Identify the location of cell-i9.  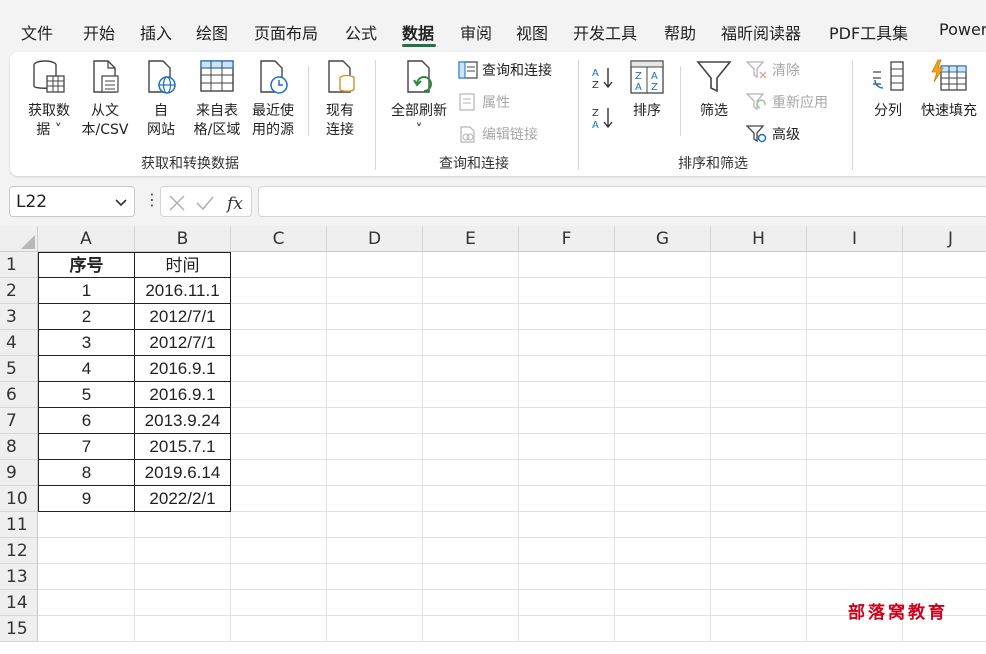
(855, 473).